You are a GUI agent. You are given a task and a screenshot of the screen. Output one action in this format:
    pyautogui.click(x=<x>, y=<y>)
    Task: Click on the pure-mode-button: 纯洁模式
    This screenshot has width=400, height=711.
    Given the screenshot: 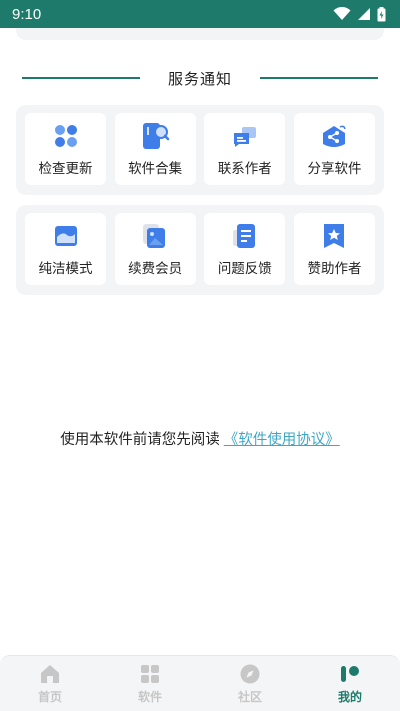 What is the action you would take?
    pyautogui.click(x=65, y=249)
    